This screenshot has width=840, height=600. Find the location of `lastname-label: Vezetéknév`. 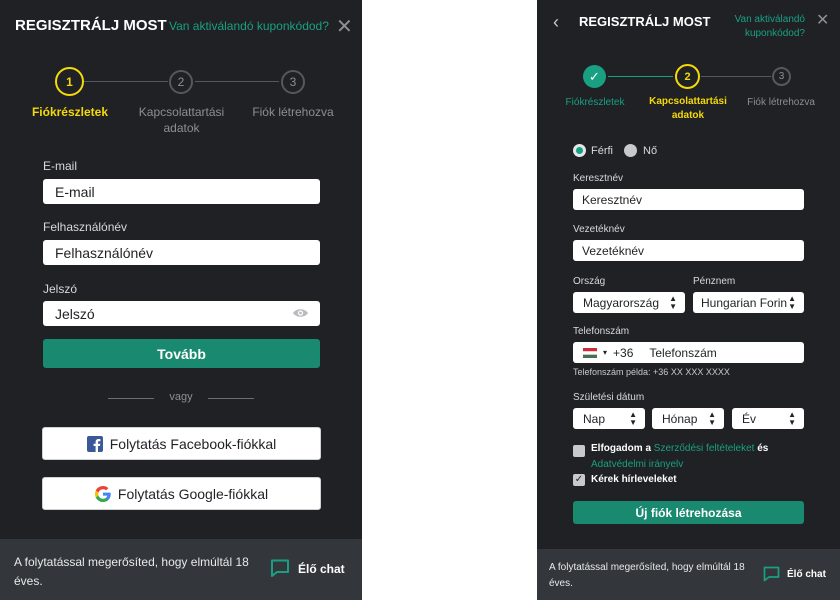

lastname-label: Vezetéknév is located at coordinates (599, 229).